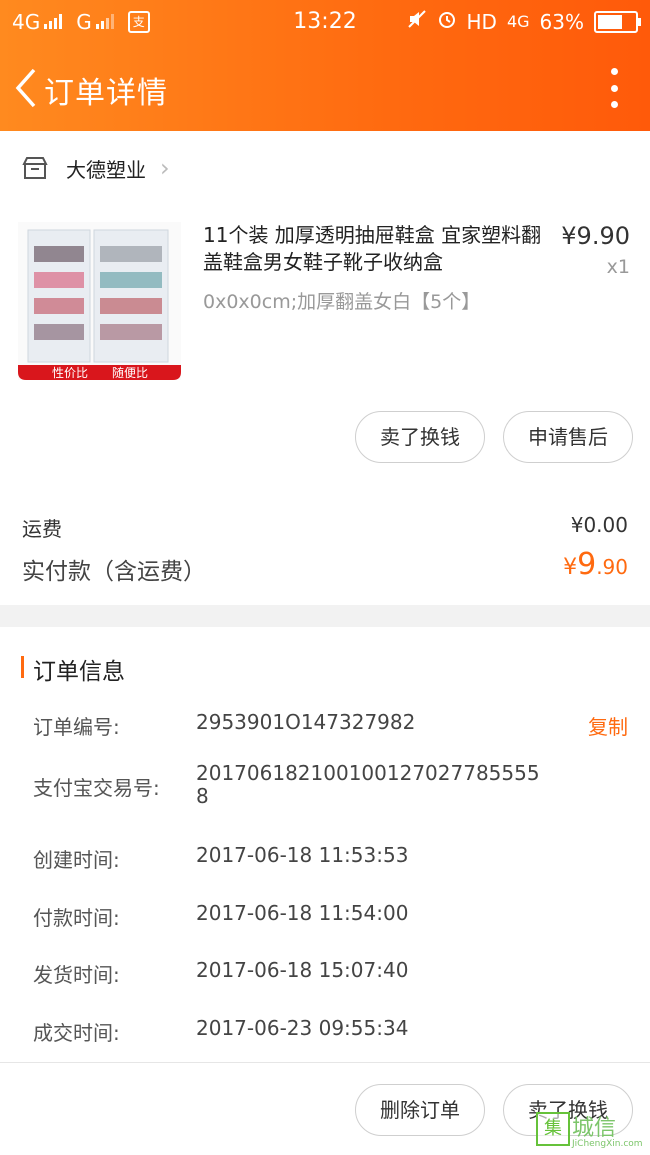 Image resolution: width=650 pixels, height=1155 pixels. I want to click on delete-order-button: 删除订单, so click(420, 1110).